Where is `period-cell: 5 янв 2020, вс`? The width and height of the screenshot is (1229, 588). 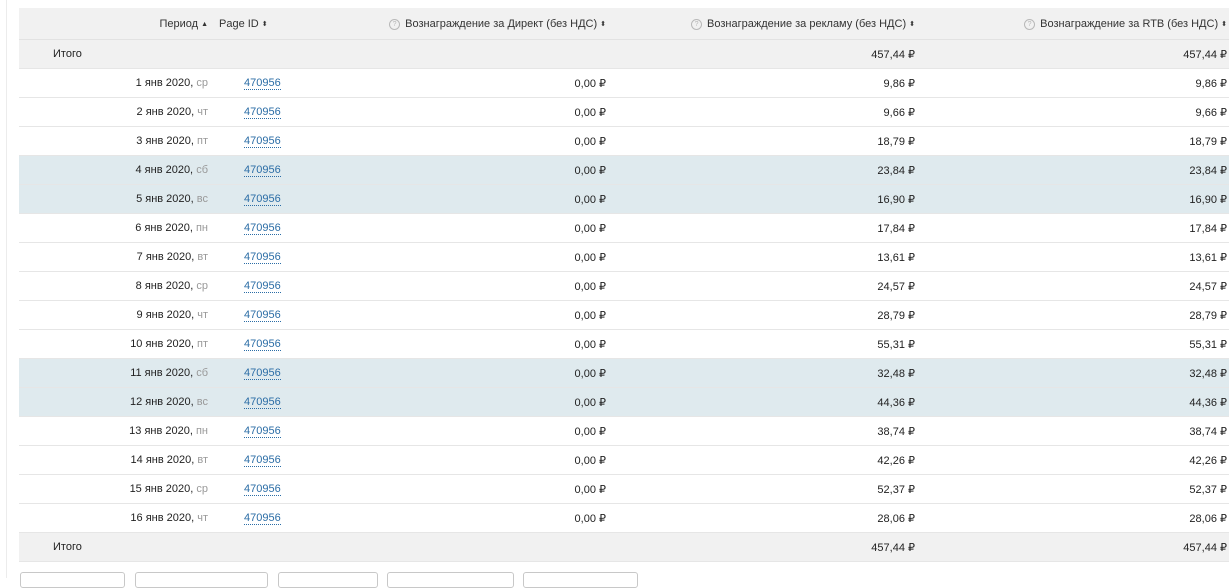
period-cell: 5 янв 2020, вс is located at coordinates (119, 199).